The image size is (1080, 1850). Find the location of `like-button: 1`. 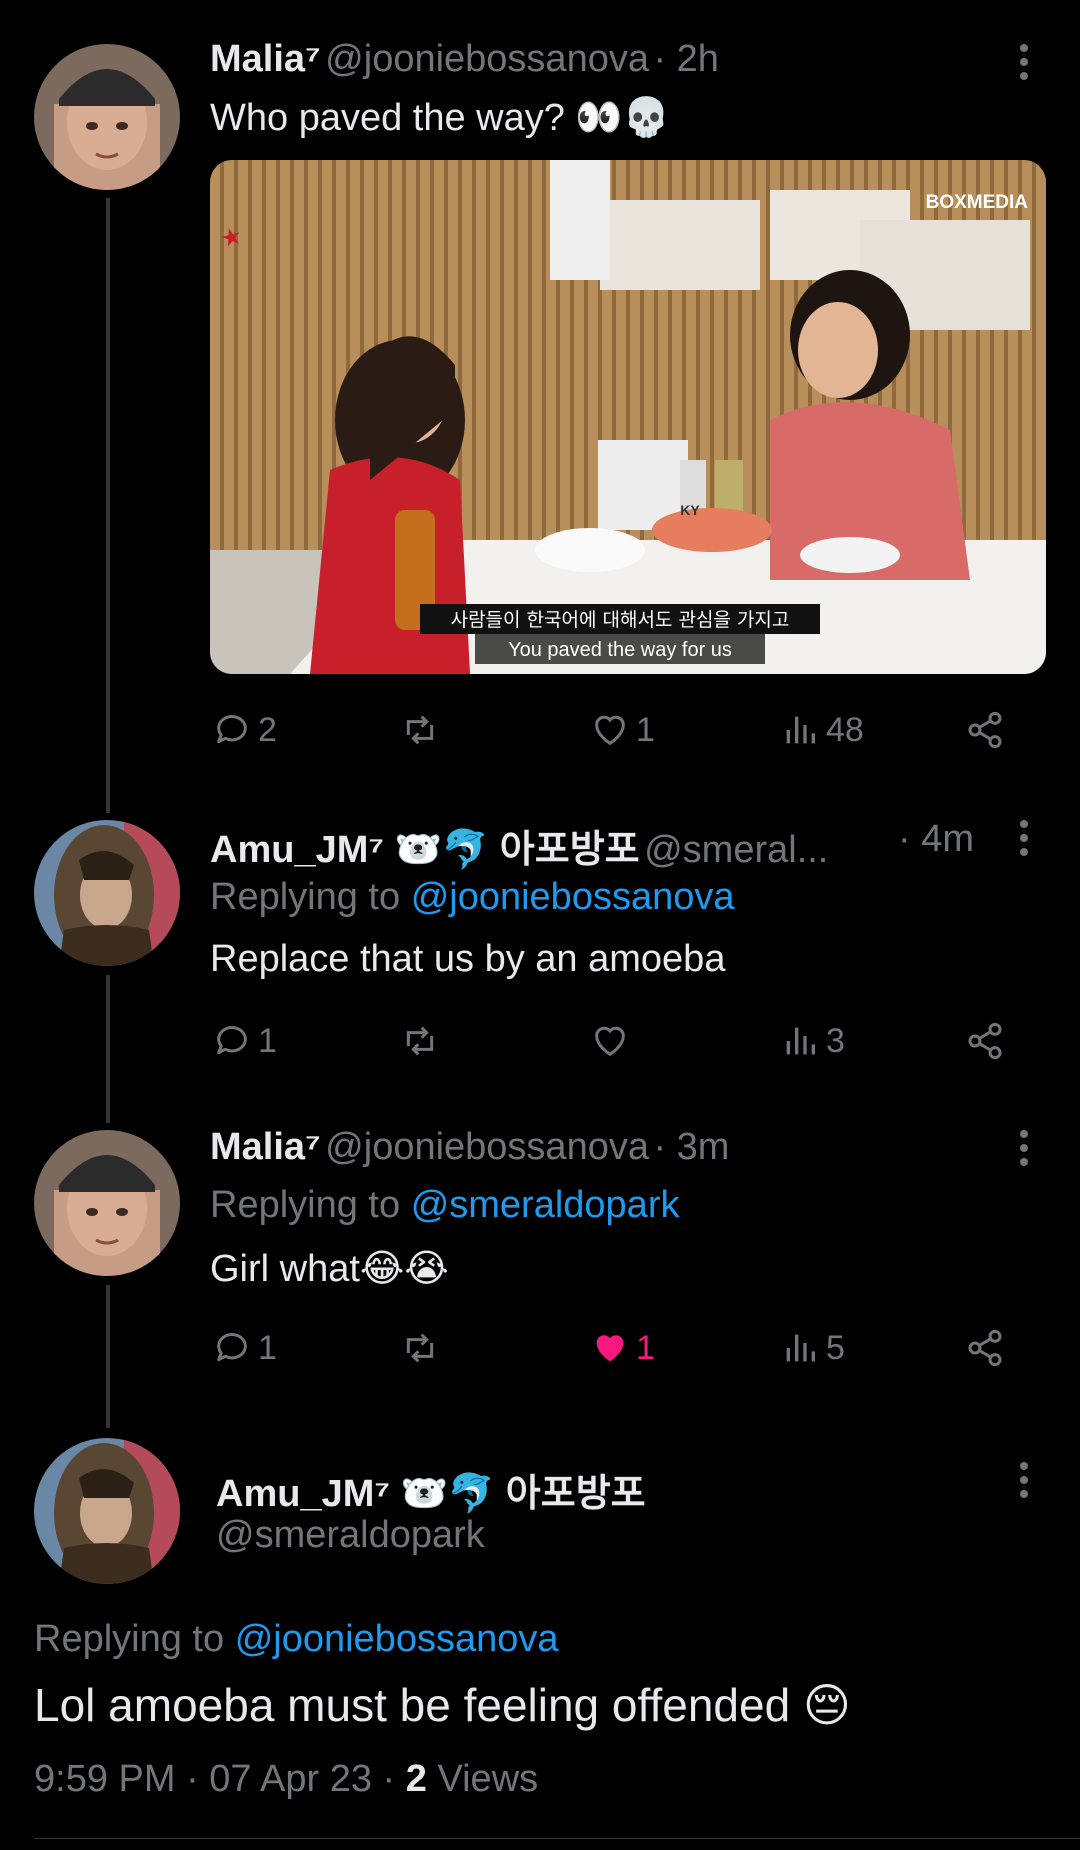

like-button: 1 is located at coordinates (622, 730).